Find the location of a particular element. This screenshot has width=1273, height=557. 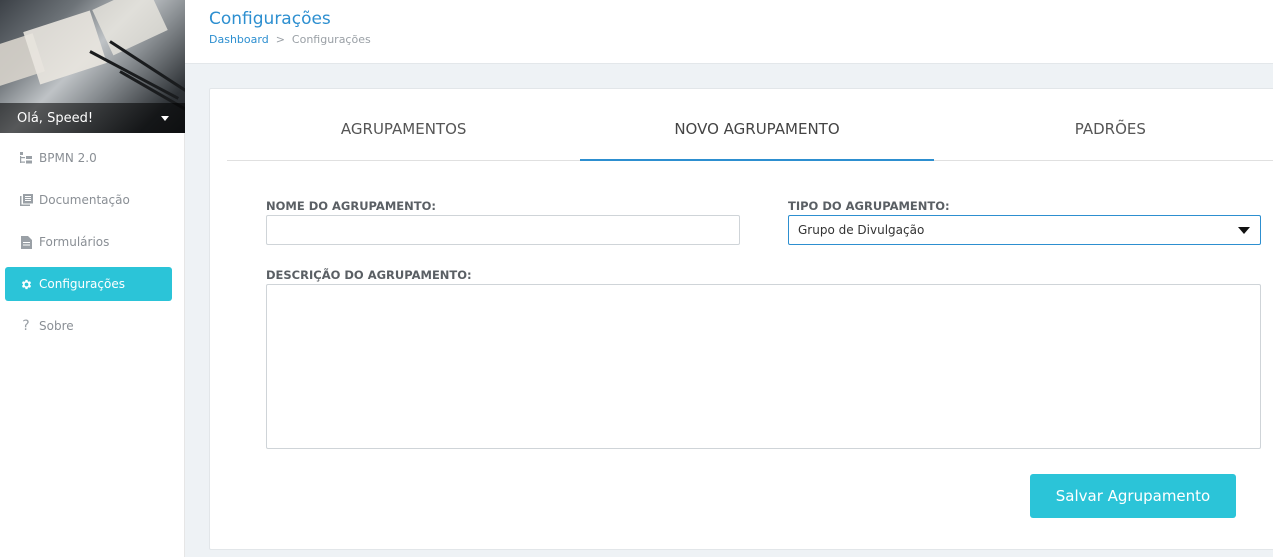

sidebar-item-formularios: Formulários is located at coordinates (88, 242).